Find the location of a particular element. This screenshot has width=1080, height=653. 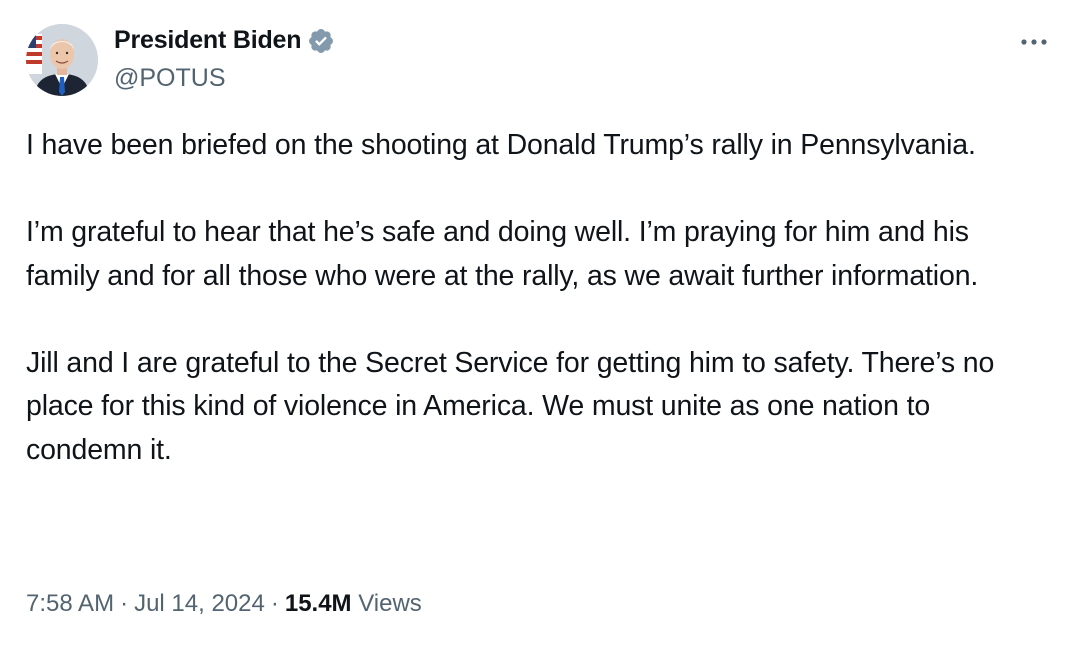

more-options-icon is located at coordinates (1034, 42).